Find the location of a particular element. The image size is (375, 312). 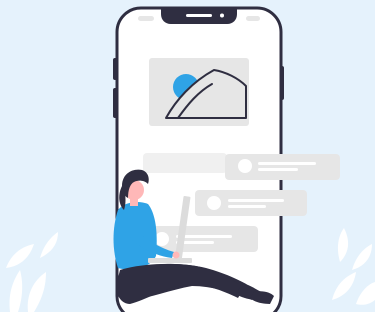

plant-right is located at coordinates (353, 266).